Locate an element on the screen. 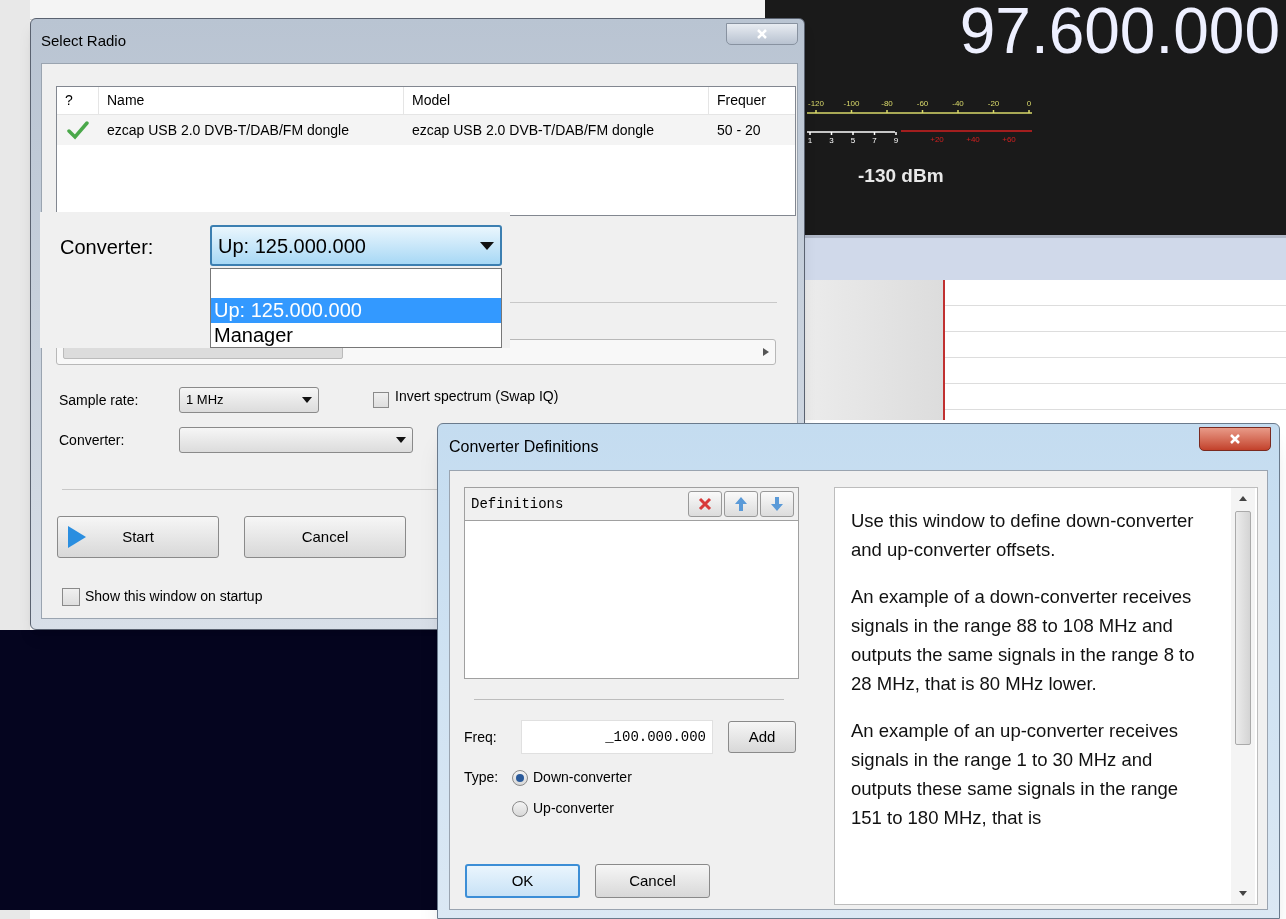  scale-label: -20 is located at coordinates (993, 103).